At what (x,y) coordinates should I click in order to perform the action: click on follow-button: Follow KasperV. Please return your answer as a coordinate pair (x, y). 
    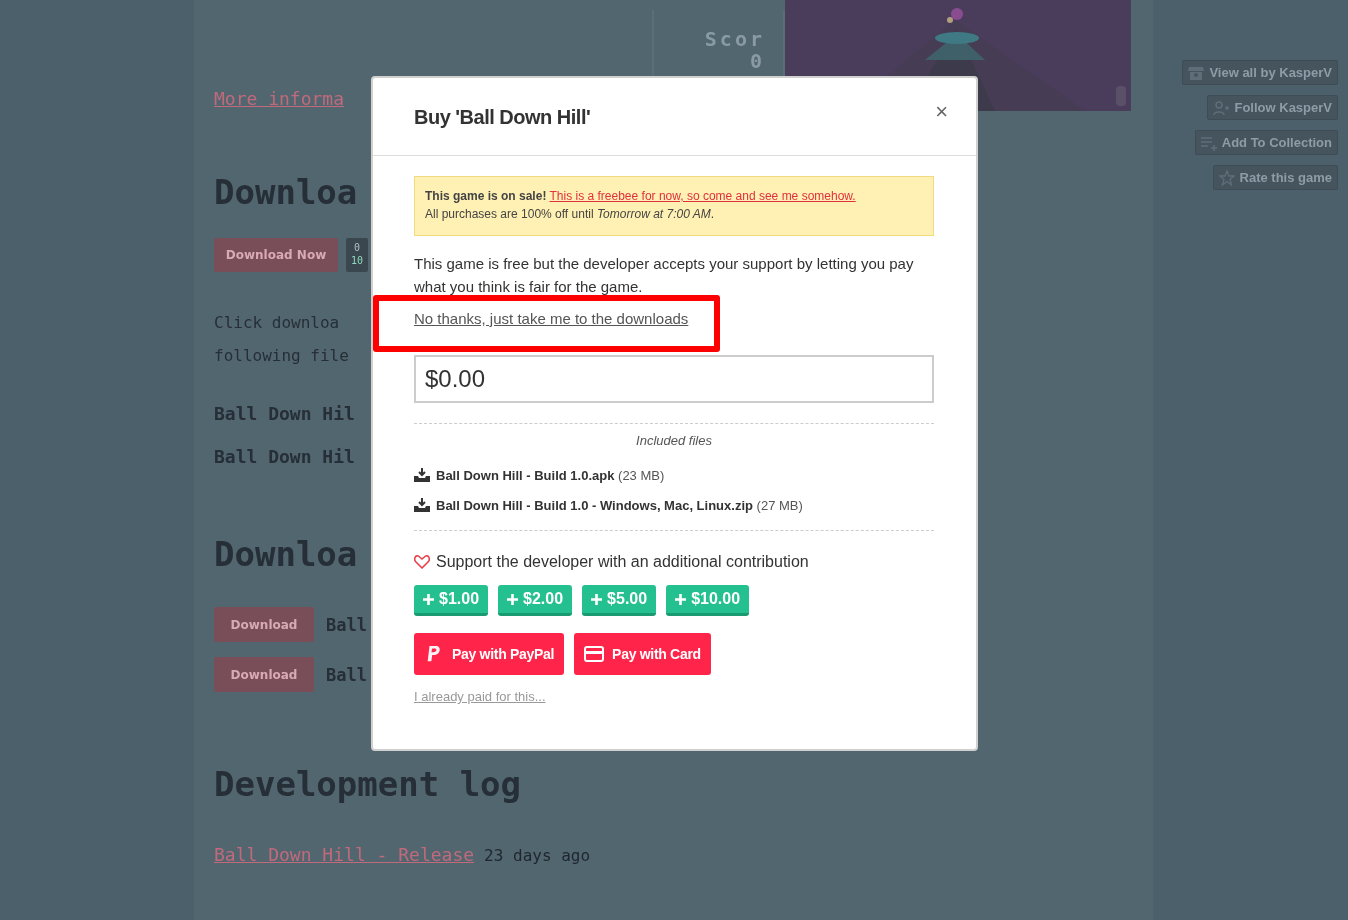
    Looking at the image, I should click on (1272, 107).